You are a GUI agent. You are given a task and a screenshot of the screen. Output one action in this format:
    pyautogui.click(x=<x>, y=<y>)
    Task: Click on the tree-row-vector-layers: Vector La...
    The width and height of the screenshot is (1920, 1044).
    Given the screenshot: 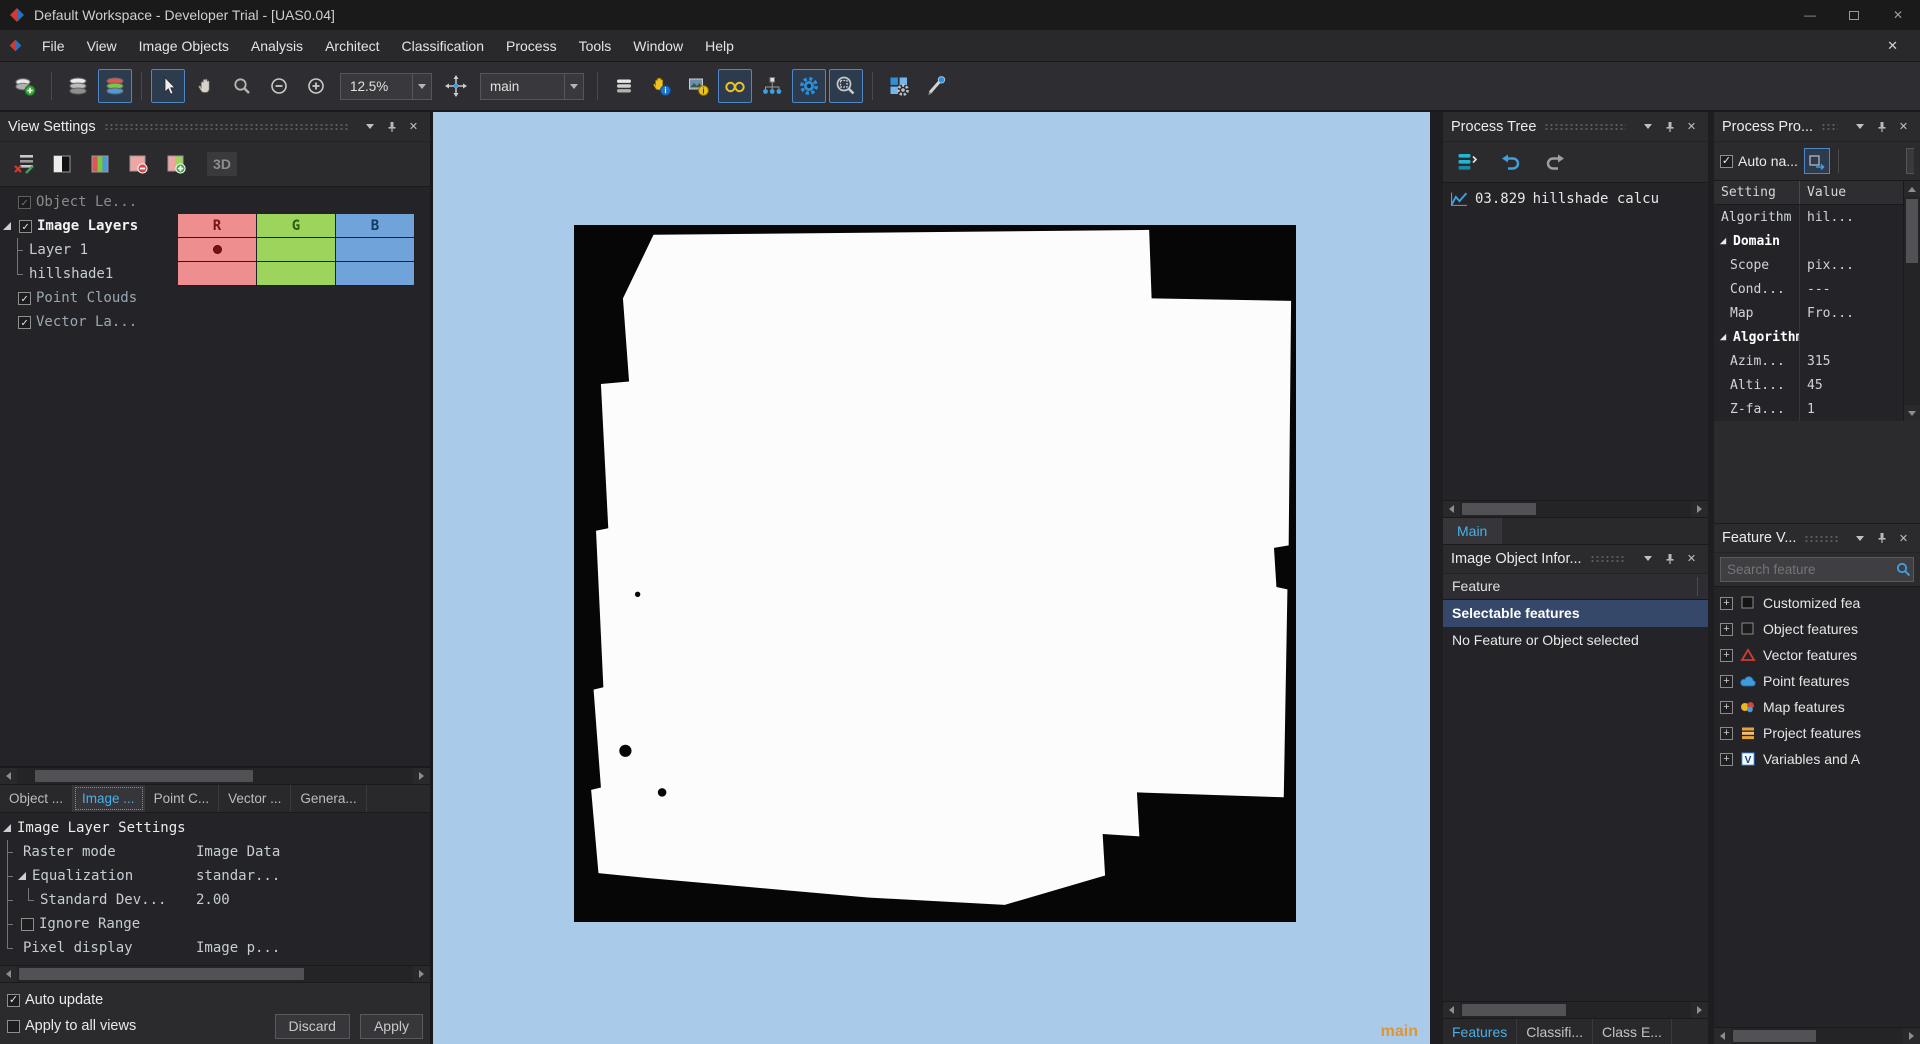 What is the action you would take?
    pyautogui.click(x=215, y=322)
    